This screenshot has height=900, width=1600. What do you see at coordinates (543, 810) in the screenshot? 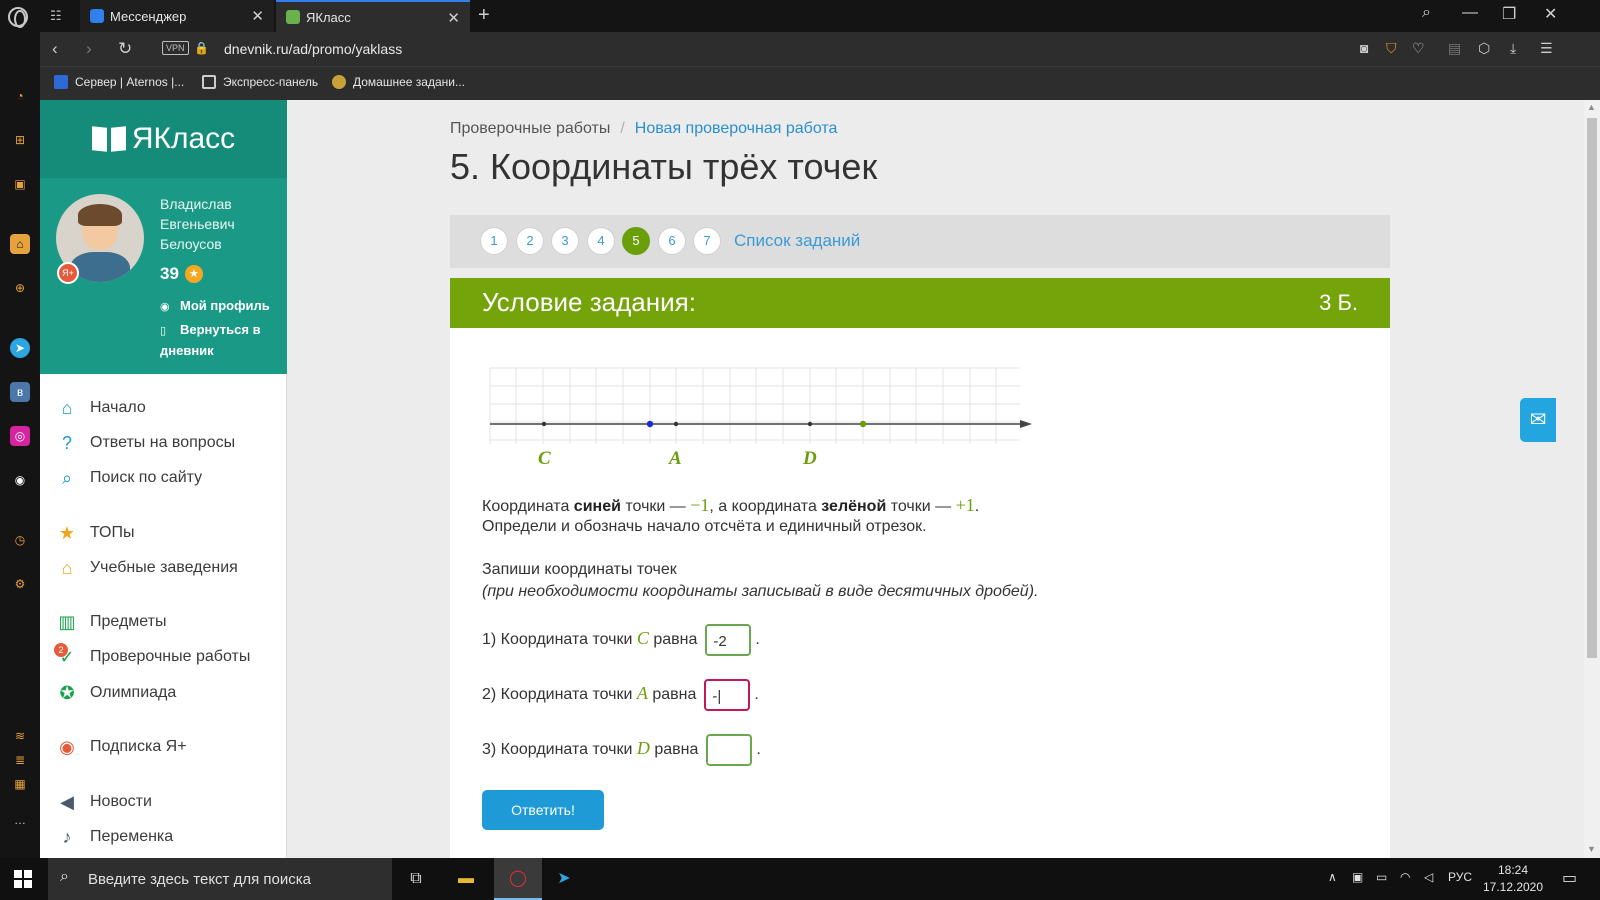
I see `submit-answer-button: Ответить!` at bounding box center [543, 810].